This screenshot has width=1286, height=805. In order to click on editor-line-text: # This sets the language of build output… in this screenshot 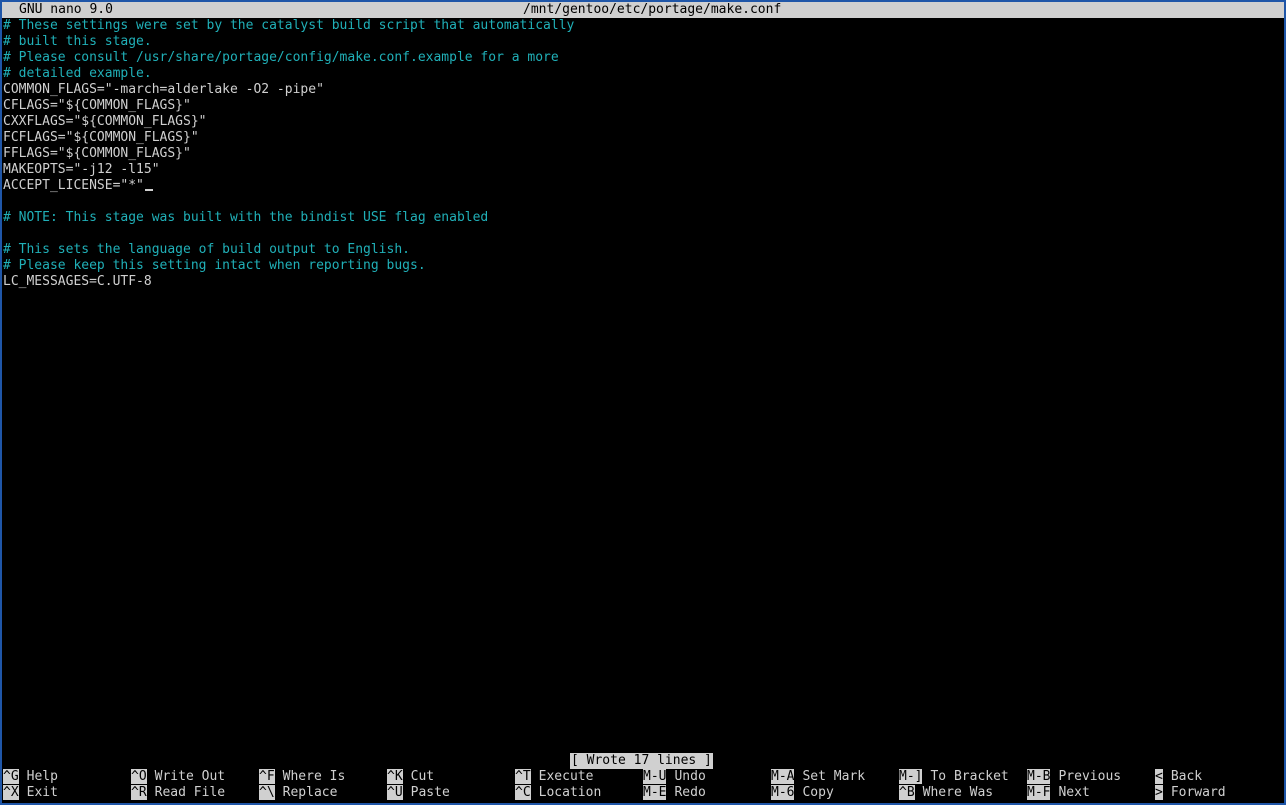, I will do `click(206, 249)`.